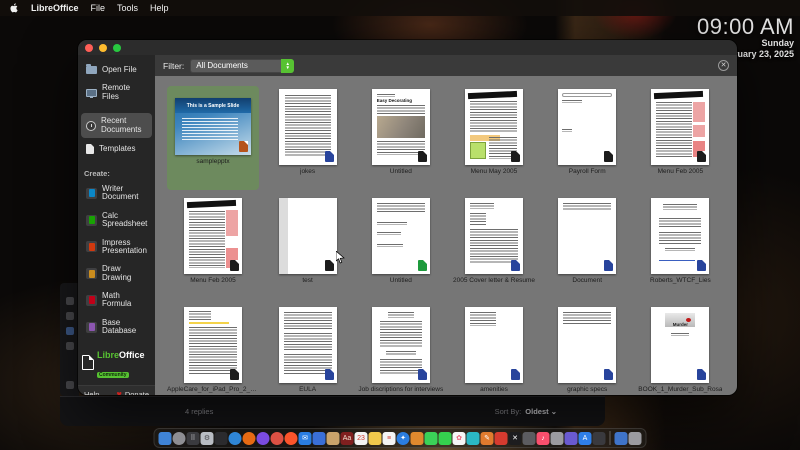 The width and height of the screenshot is (800, 450). I want to click on sidebar-item-math-formula: Math Formula, so click(116, 300).